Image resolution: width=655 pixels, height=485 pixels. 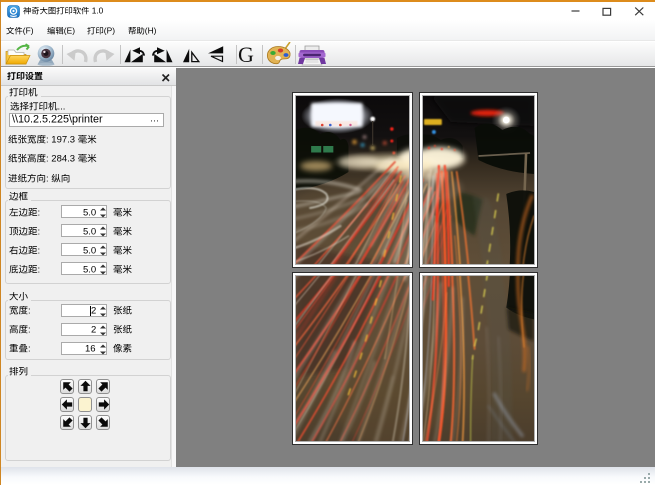 What do you see at coordinates (151, 31) in the screenshot?
I see `svg-text: (H)` at bounding box center [151, 31].